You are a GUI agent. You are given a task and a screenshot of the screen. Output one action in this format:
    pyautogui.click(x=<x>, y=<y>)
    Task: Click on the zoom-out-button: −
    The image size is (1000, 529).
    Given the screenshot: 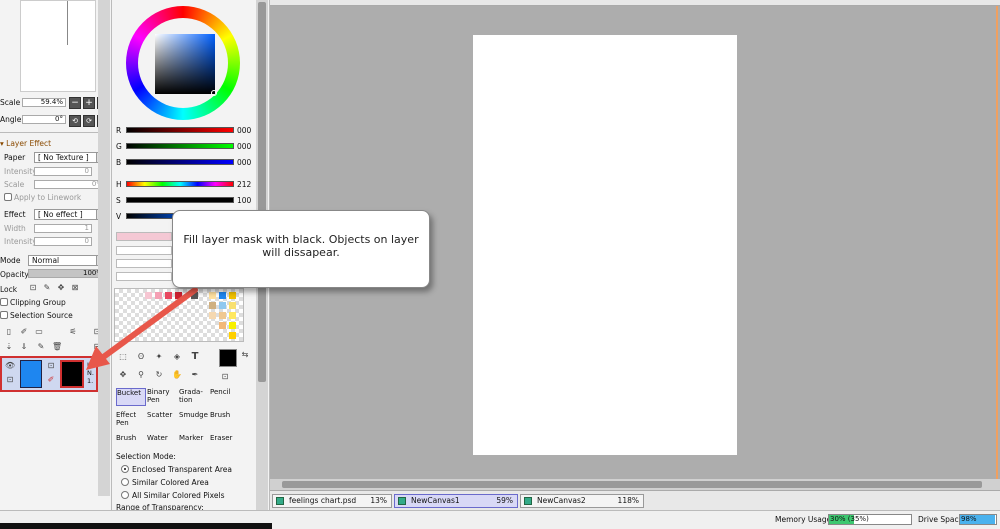 What is the action you would take?
    pyautogui.click(x=75, y=103)
    